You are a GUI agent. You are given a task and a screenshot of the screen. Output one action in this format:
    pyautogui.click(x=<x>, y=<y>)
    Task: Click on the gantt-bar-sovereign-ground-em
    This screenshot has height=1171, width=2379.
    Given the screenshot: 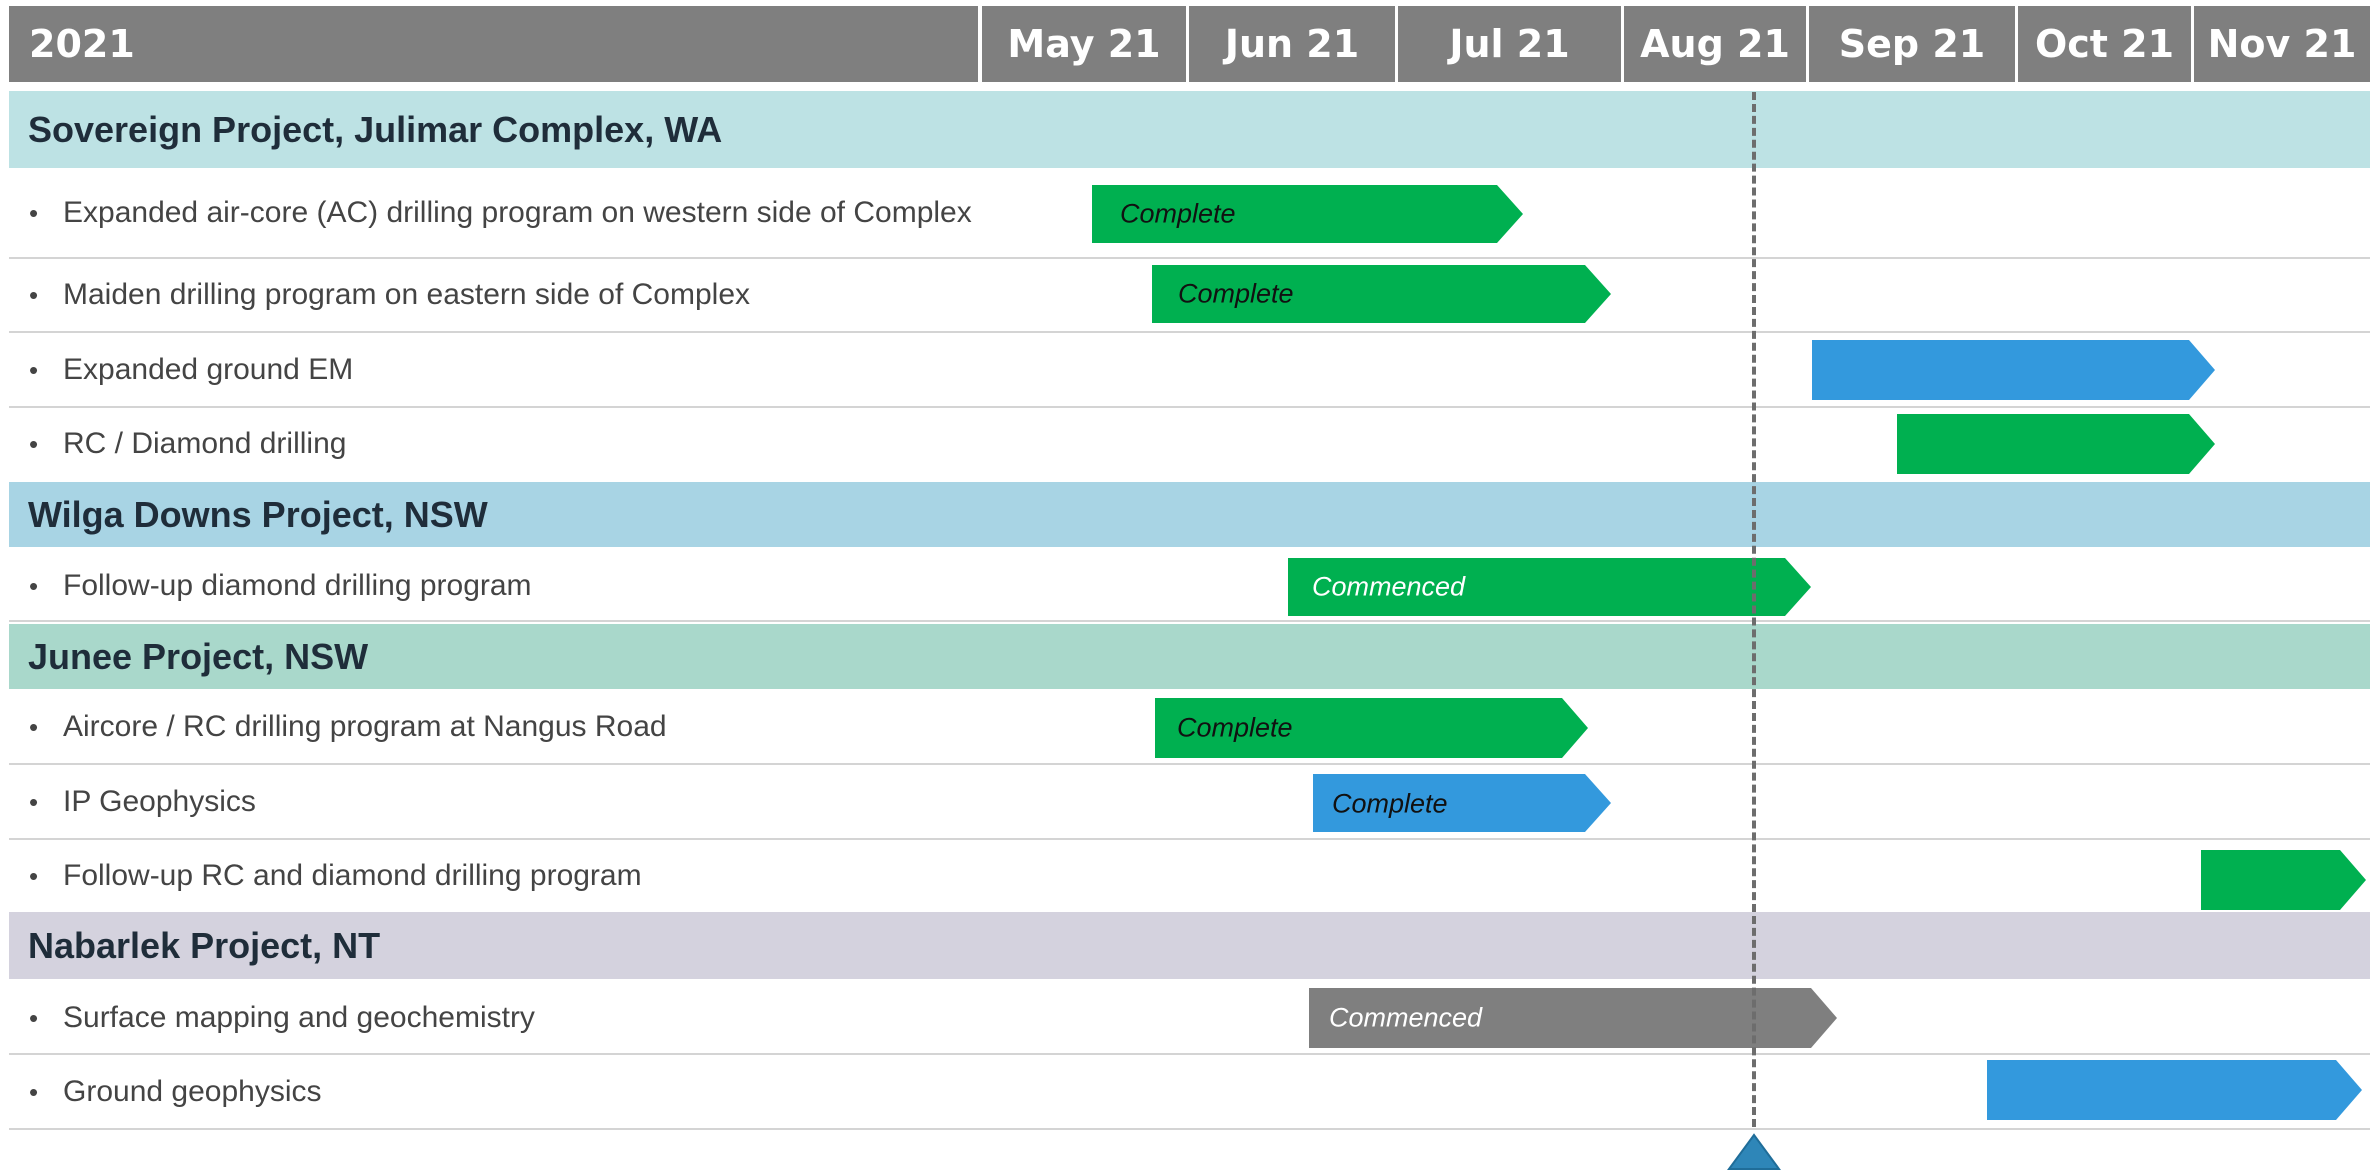 What is the action you would take?
    pyautogui.click(x=2013, y=370)
    